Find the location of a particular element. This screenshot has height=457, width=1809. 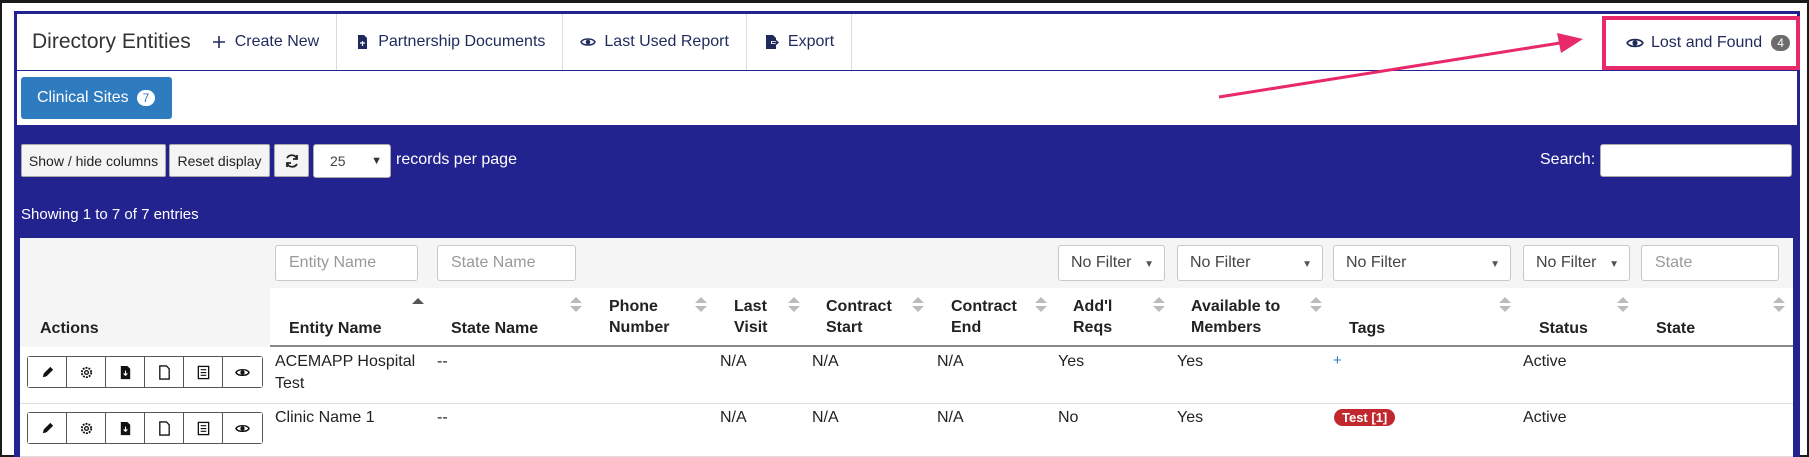

entity-name-cell: ACEMAPP Hospital Test is located at coordinates (345, 373).